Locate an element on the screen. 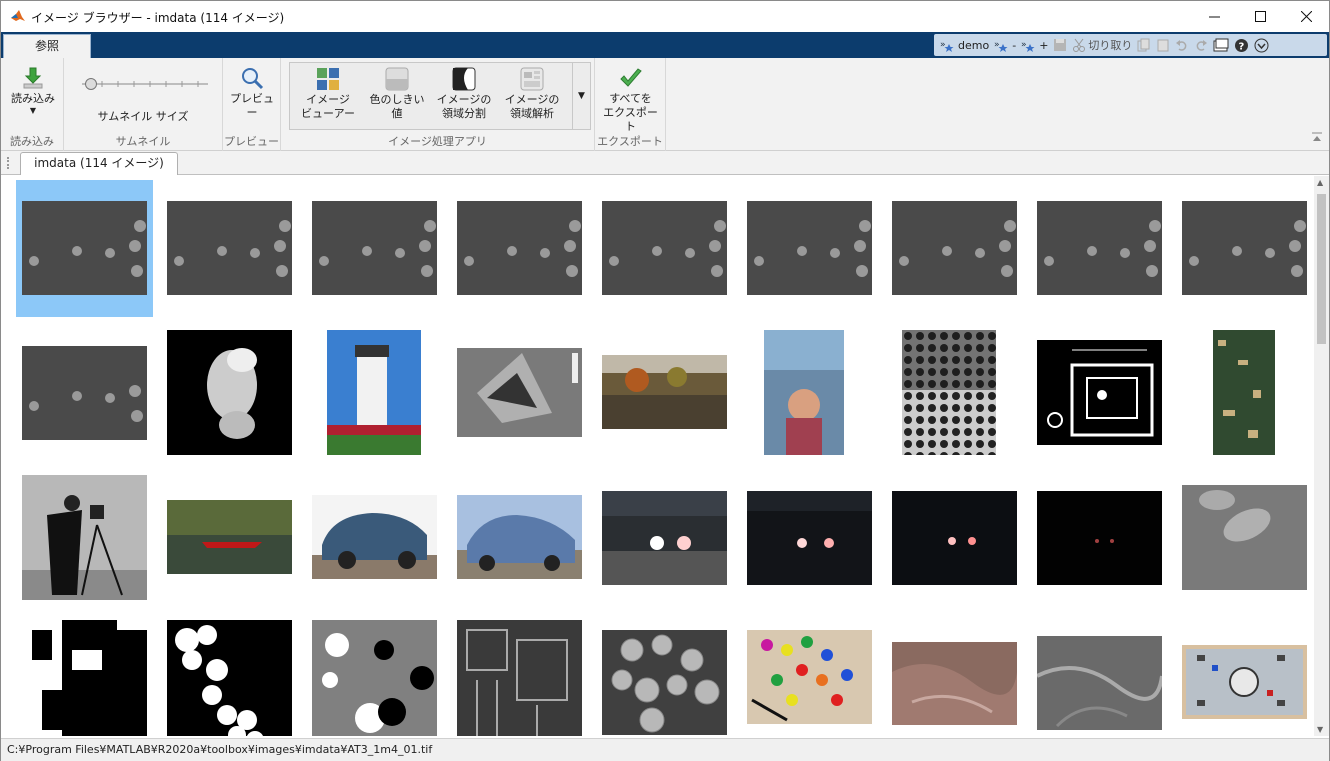 The height and width of the screenshot is (761, 1330). app-image-segmenter: イメージの 領域分割 is located at coordinates (464, 94).